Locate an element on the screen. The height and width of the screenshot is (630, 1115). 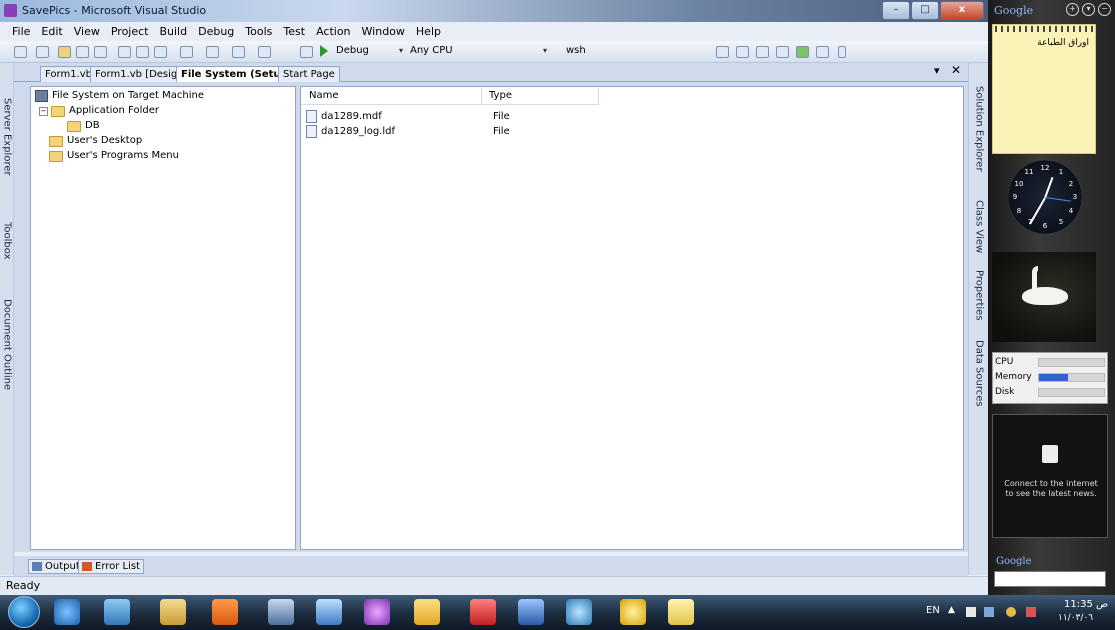
object-browser-icon is located at coordinates (782, 52).